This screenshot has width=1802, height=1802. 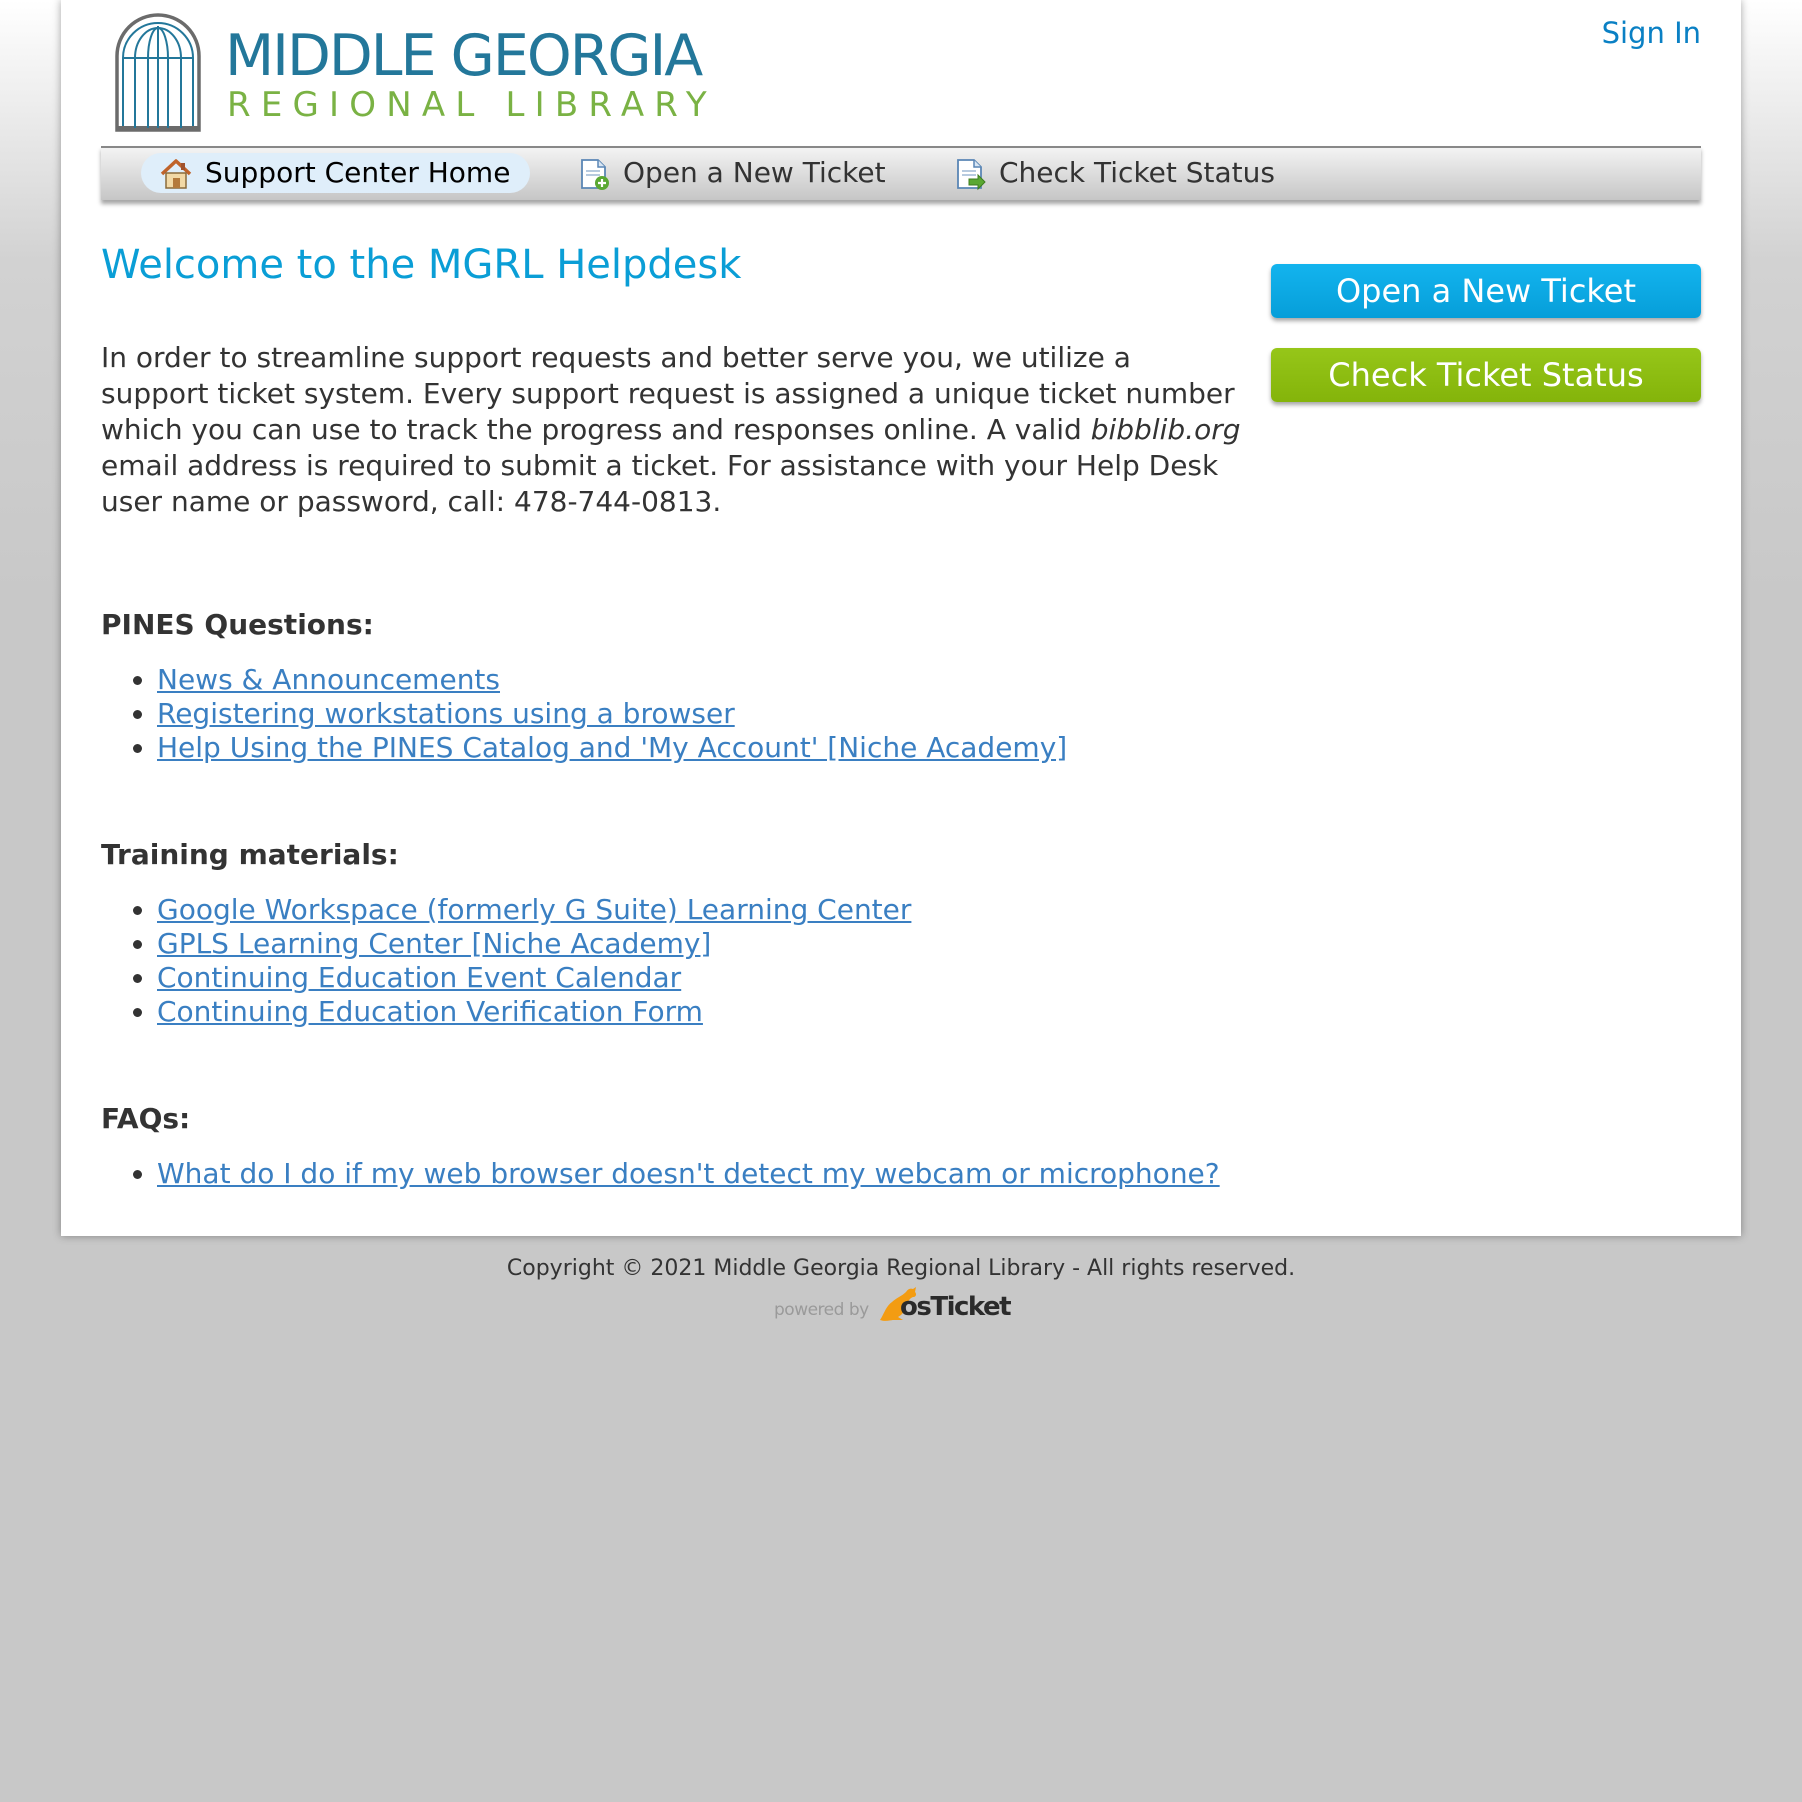 What do you see at coordinates (434, 943) in the screenshot?
I see `gpls-learning-center-link: GPLS Learning Center [Niche Academy]` at bounding box center [434, 943].